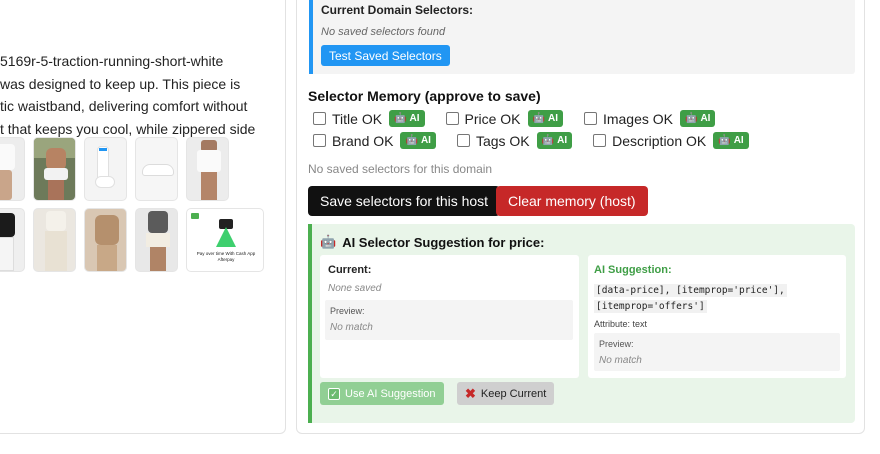  Describe the element at coordinates (319, 140) in the screenshot. I see `brand-ok-checkbox` at that location.